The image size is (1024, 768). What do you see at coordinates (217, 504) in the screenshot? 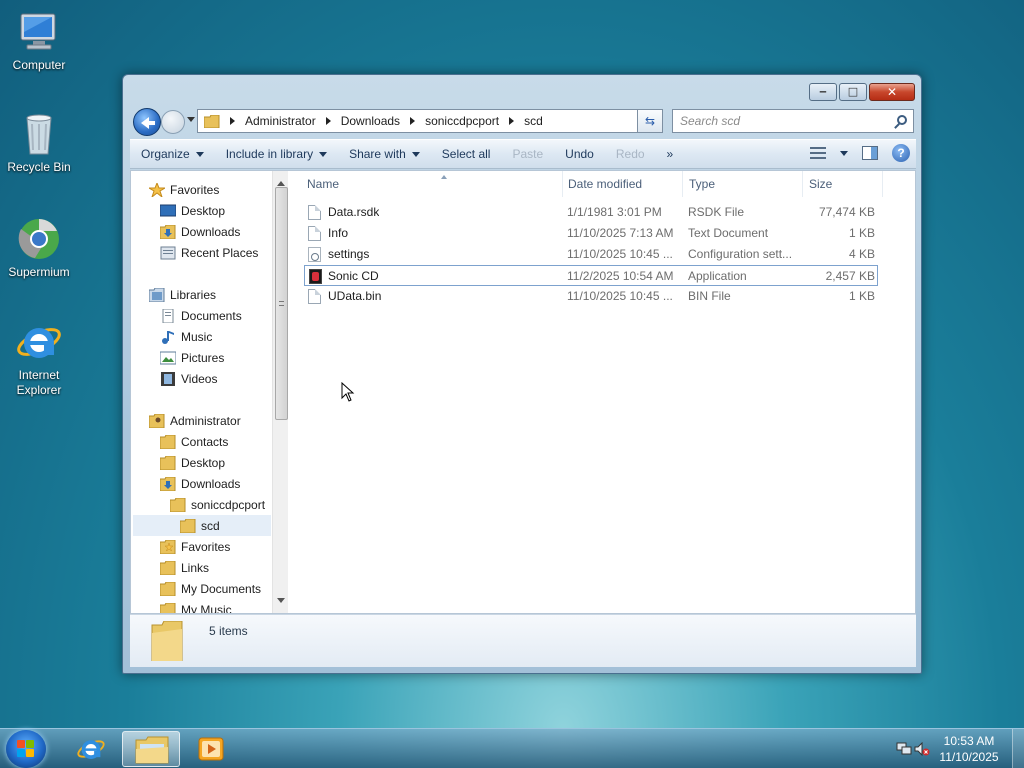
I see `nav-item-soniccdpcport: soniccdpcport` at bounding box center [217, 504].